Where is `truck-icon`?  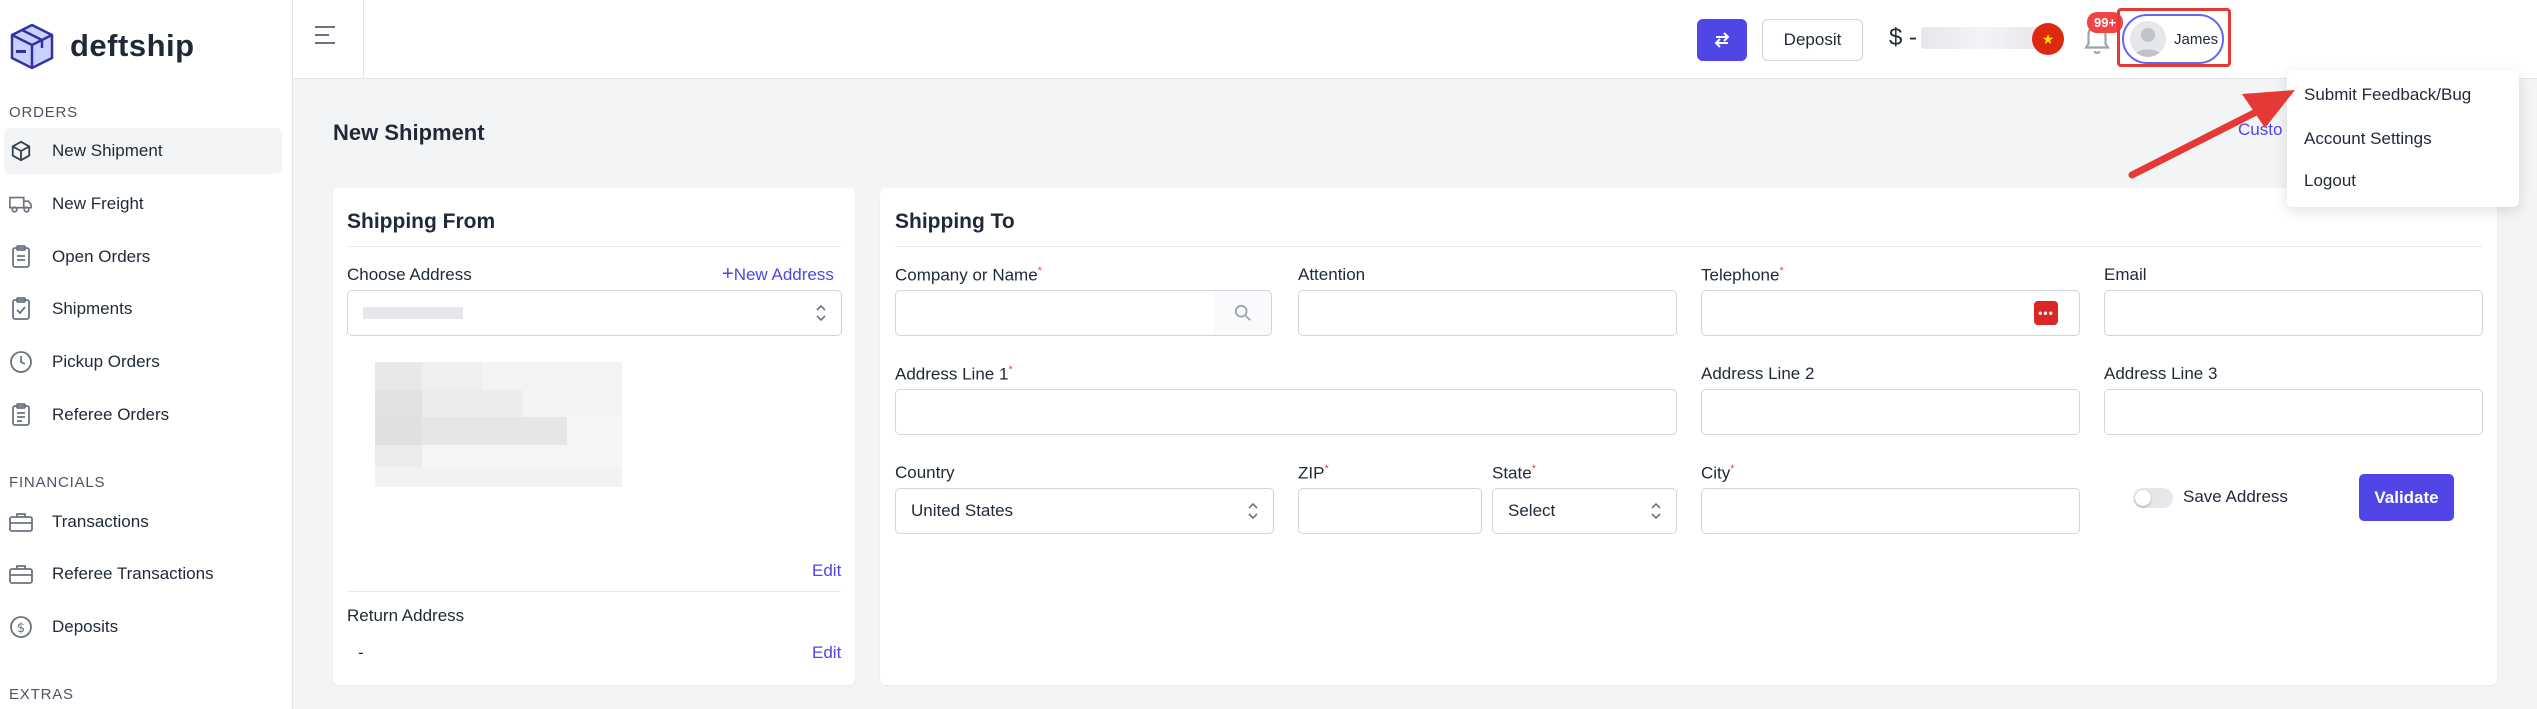
truck-icon is located at coordinates (21, 204).